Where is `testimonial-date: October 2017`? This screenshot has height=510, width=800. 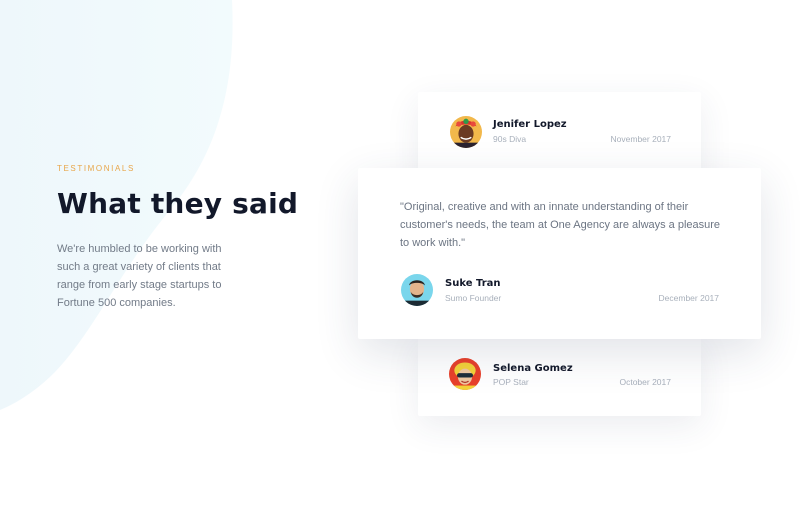
testimonial-date: October 2017 is located at coordinates (645, 382).